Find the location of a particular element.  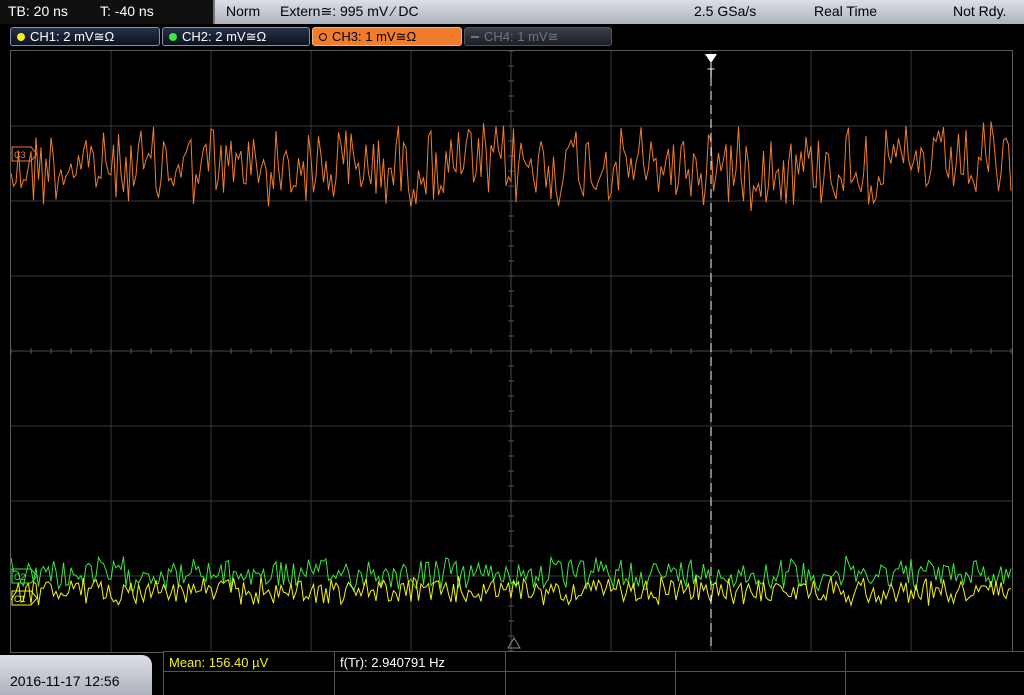

ch3-color-icon is located at coordinates (323, 36).